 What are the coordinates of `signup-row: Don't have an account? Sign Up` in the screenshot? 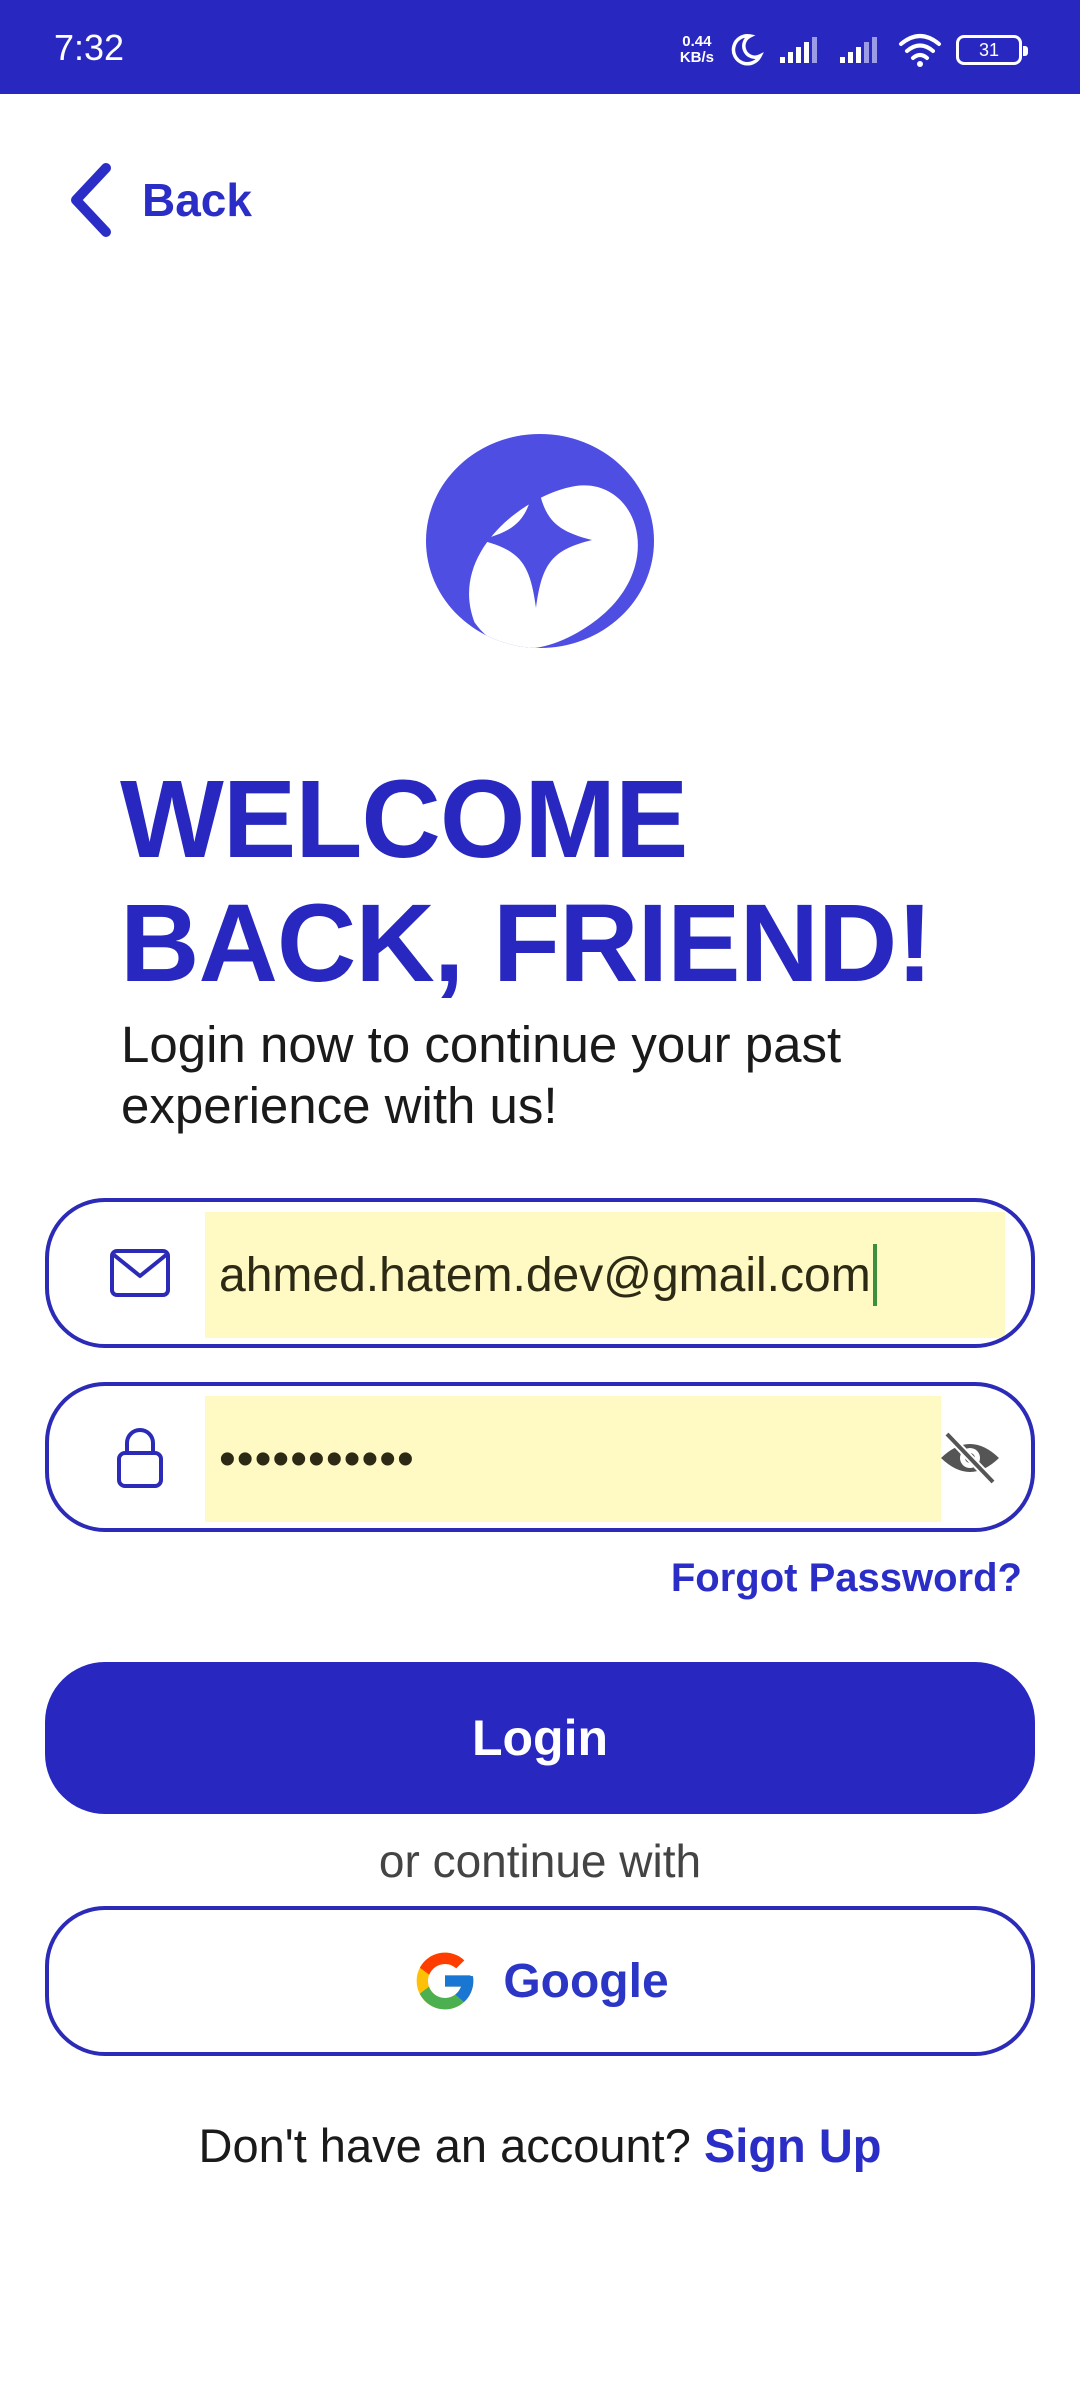 It's located at (540, 2145).